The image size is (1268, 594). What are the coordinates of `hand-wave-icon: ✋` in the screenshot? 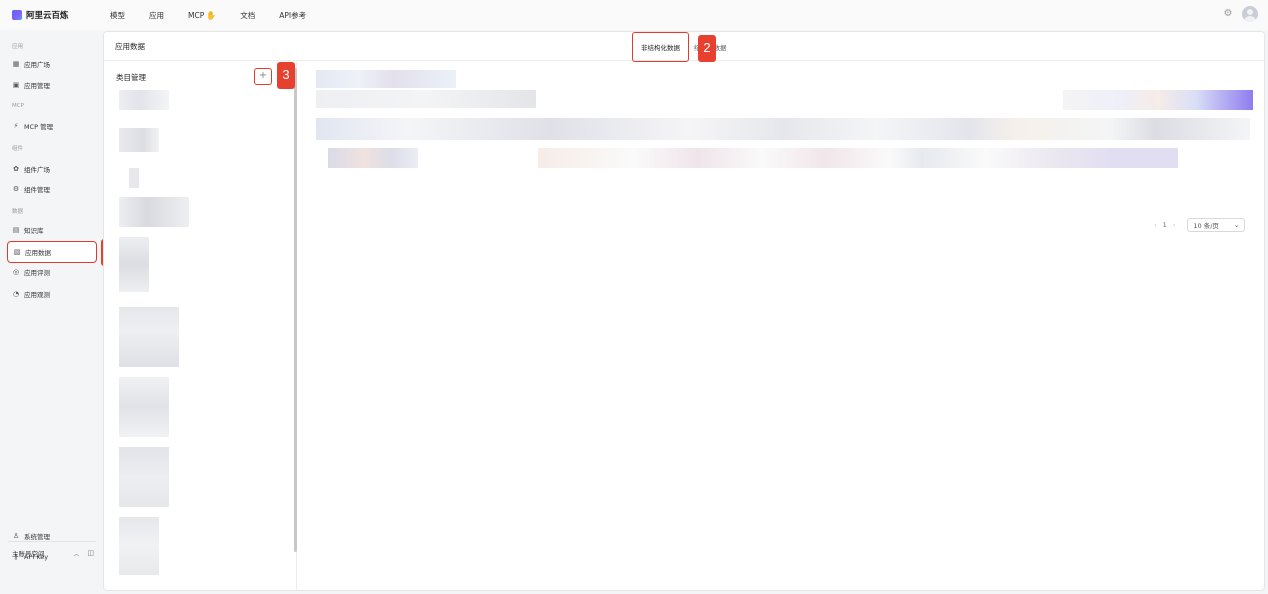 It's located at (211, 15).